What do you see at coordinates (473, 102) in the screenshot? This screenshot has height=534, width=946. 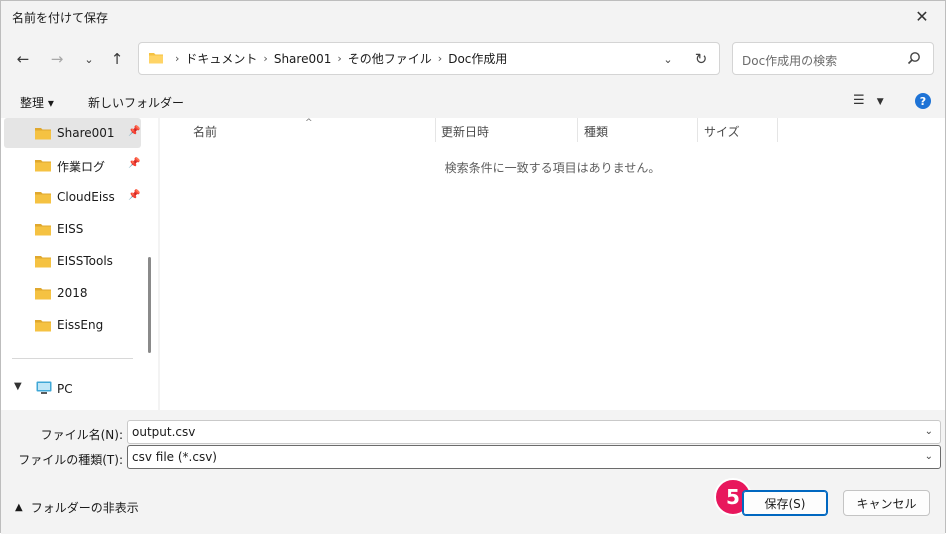 I see `command-bar: 整理 ▾ 新しいフォルダー ☰ ▼ ?` at bounding box center [473, 102].